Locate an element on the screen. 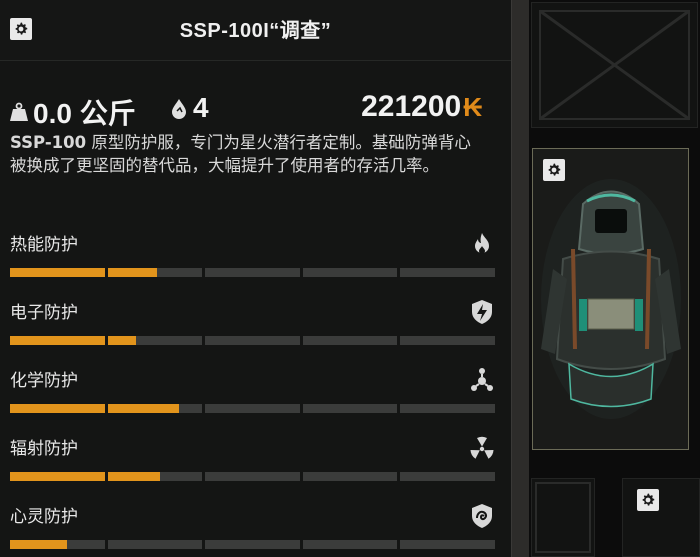  psy-shield-icon is located at coordinates (482, 516).